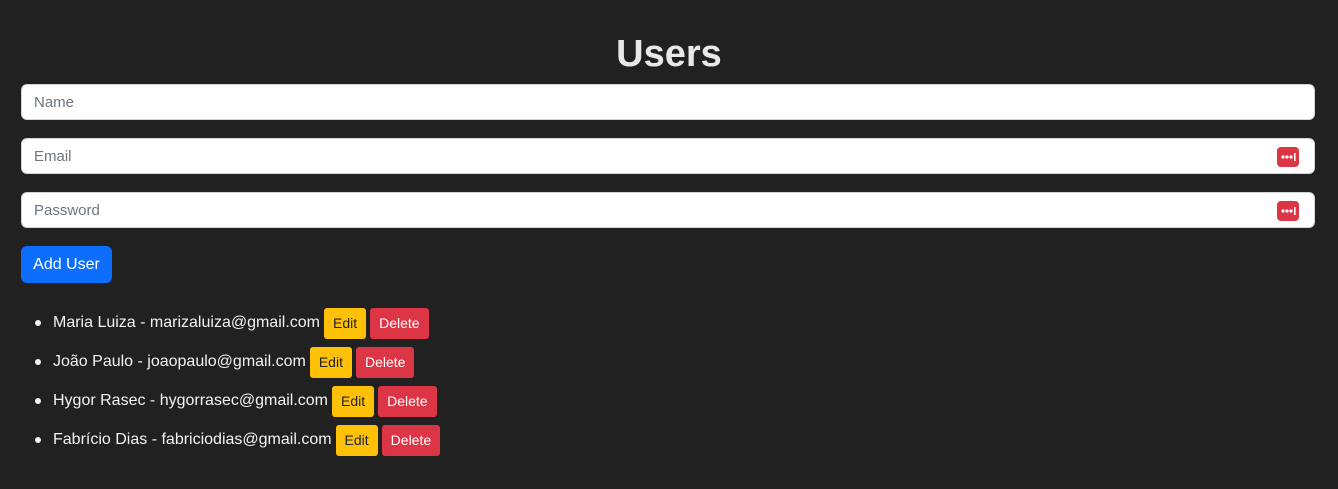 Image resolution: width=1338 pixels, height=489 pixels. Describe the element at coordinates (179, 361) in the screenshot. I see `user-info: João Paulo - joaopaulo@gmail.com` at that location.